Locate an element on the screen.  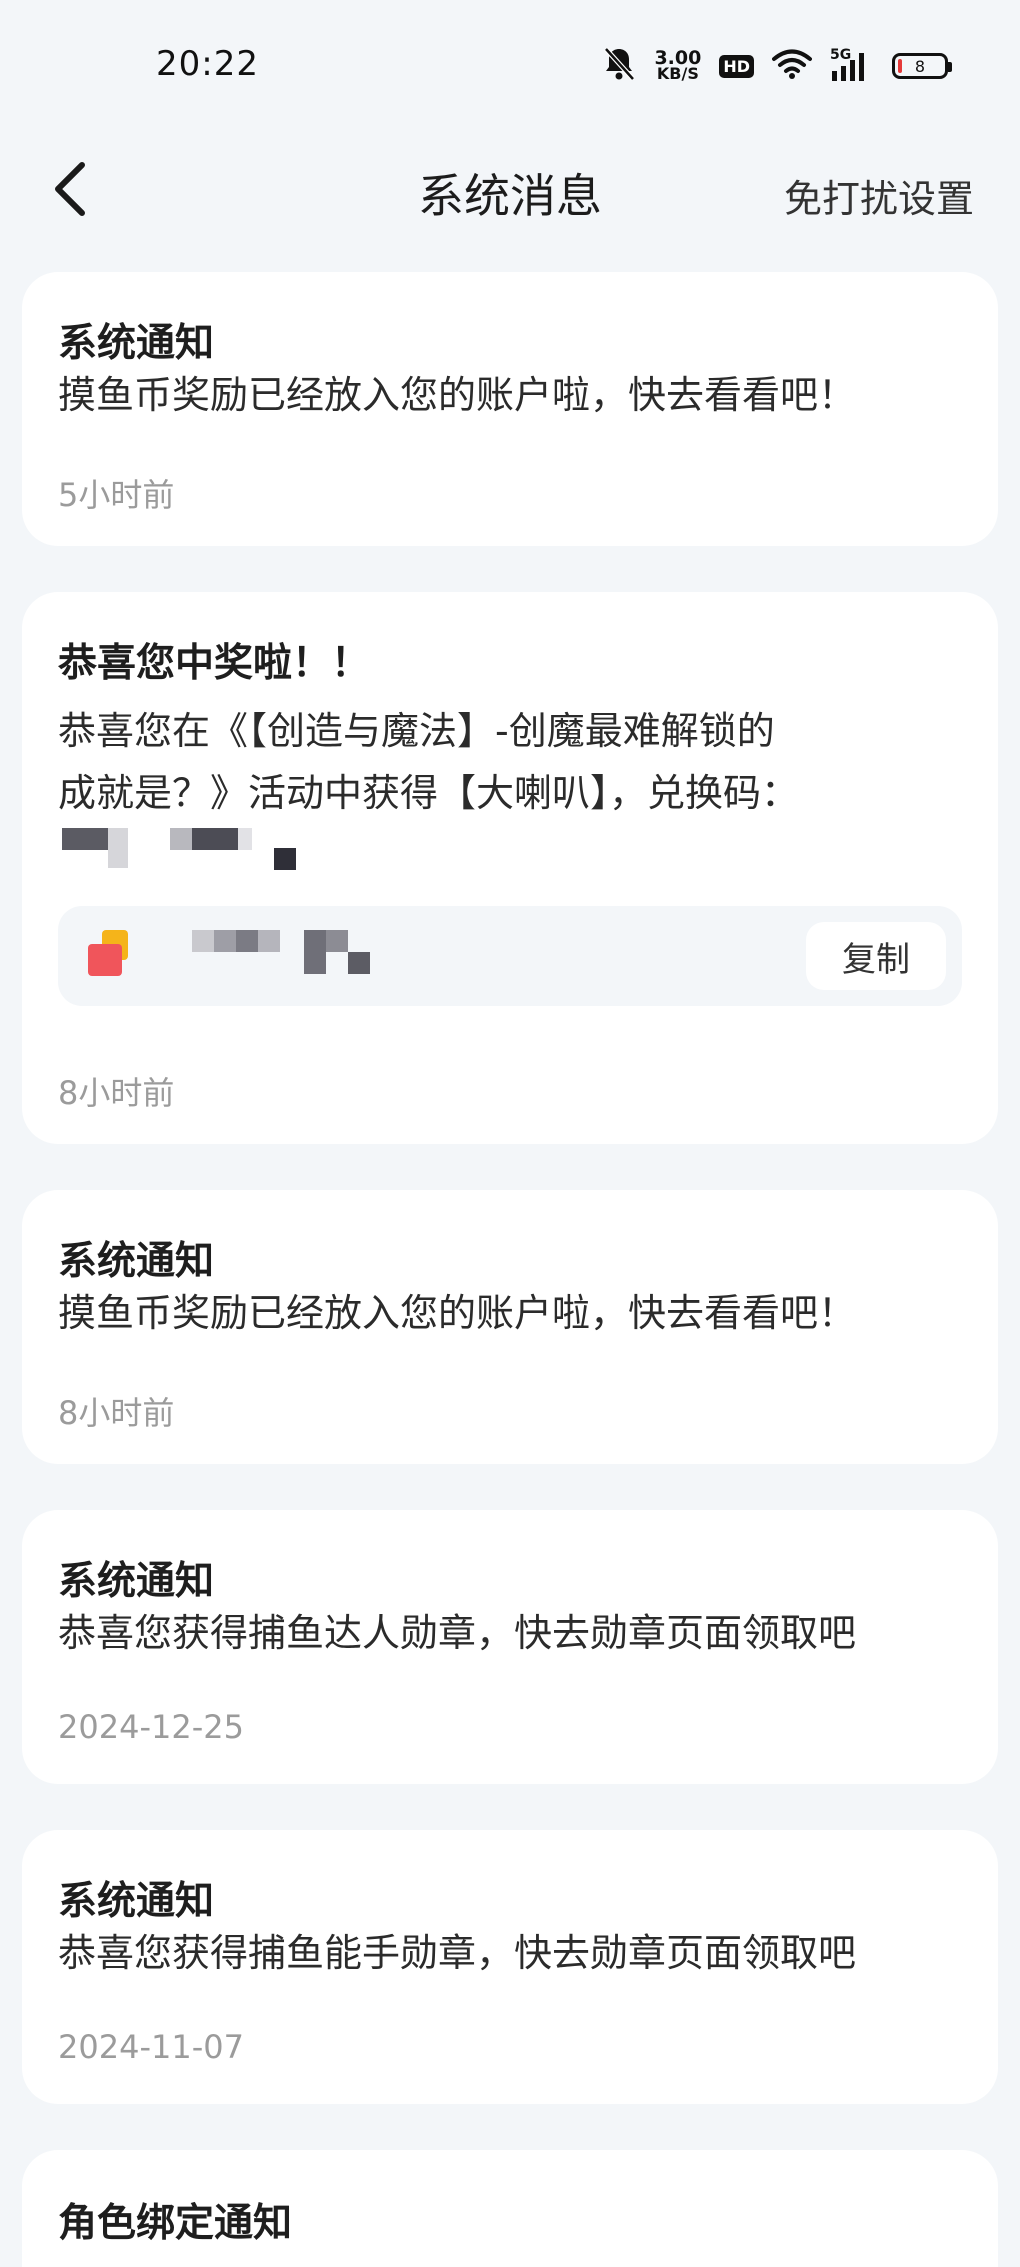
hd-badge: HD is located at coordinates (736, 66).